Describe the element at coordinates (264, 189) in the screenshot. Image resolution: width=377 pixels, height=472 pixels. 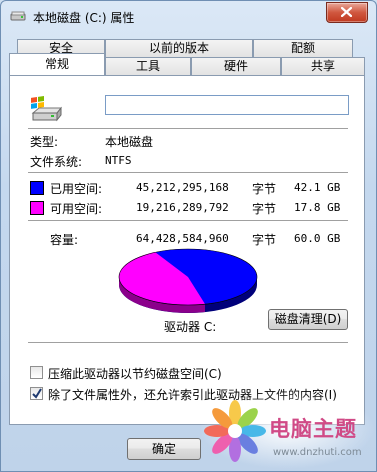
I see `used-space-unit: 字节` at that location.